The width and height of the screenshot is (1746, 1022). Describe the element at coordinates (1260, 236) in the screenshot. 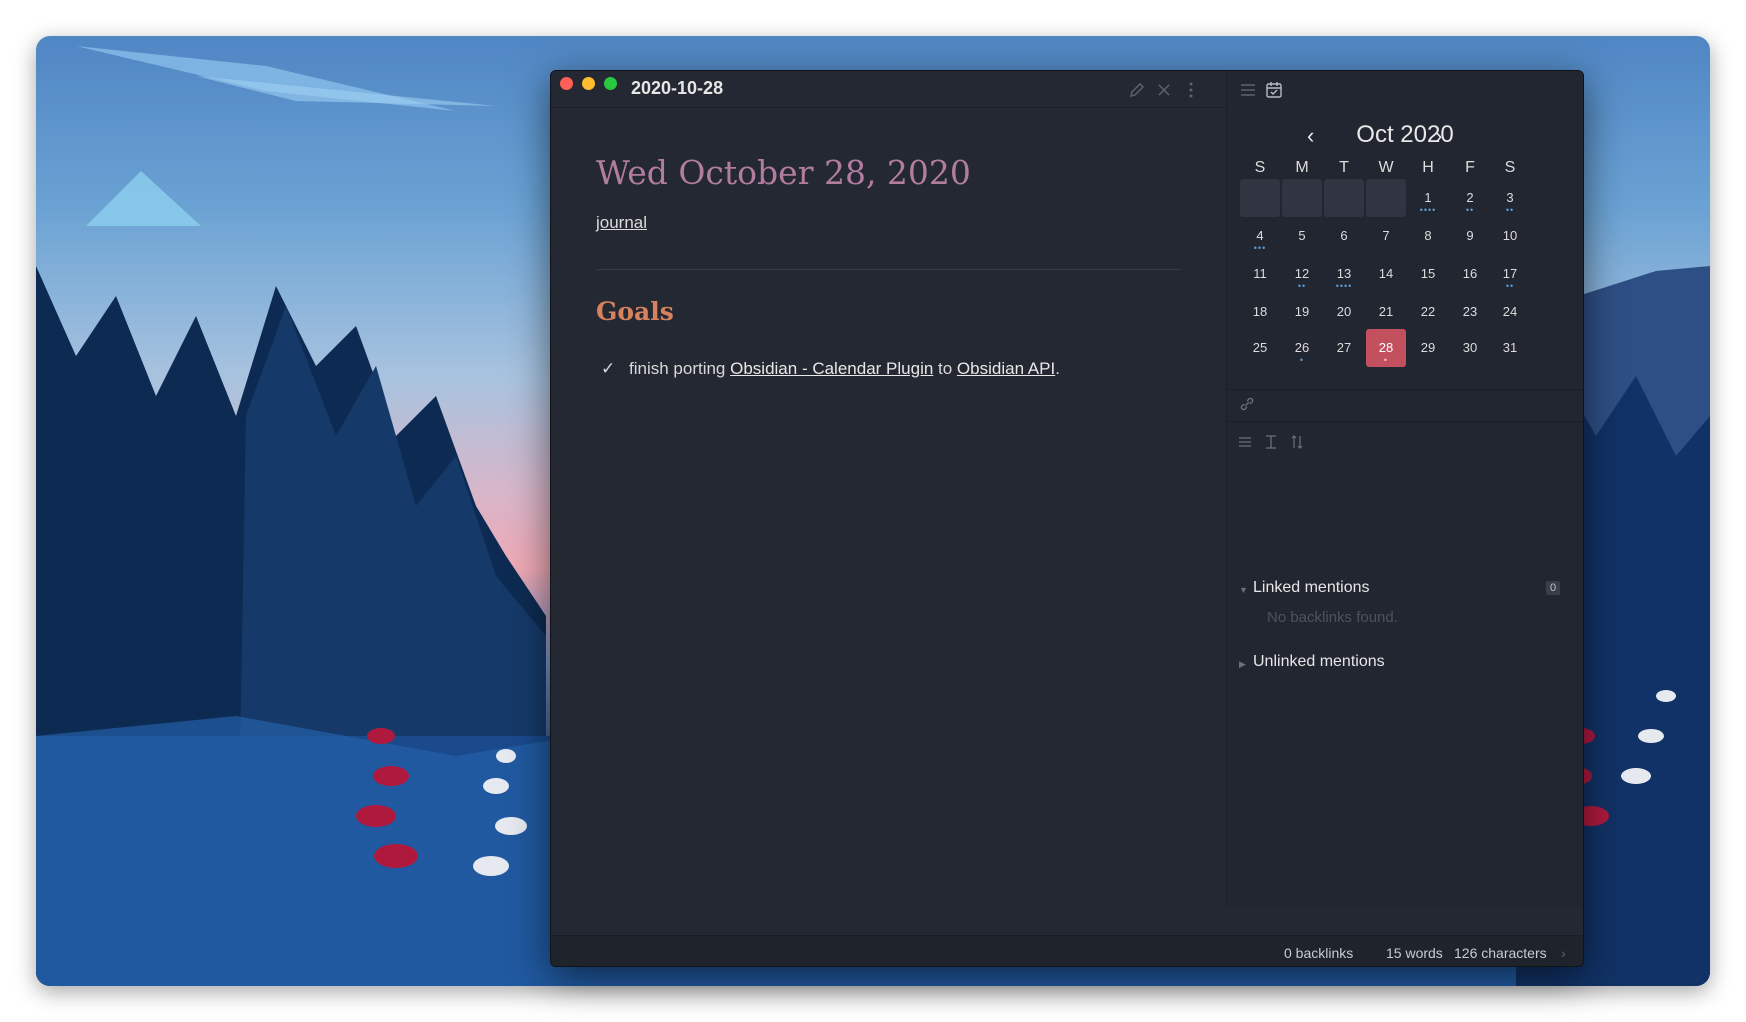

I see `calendar-day: 4 •••` at that location.